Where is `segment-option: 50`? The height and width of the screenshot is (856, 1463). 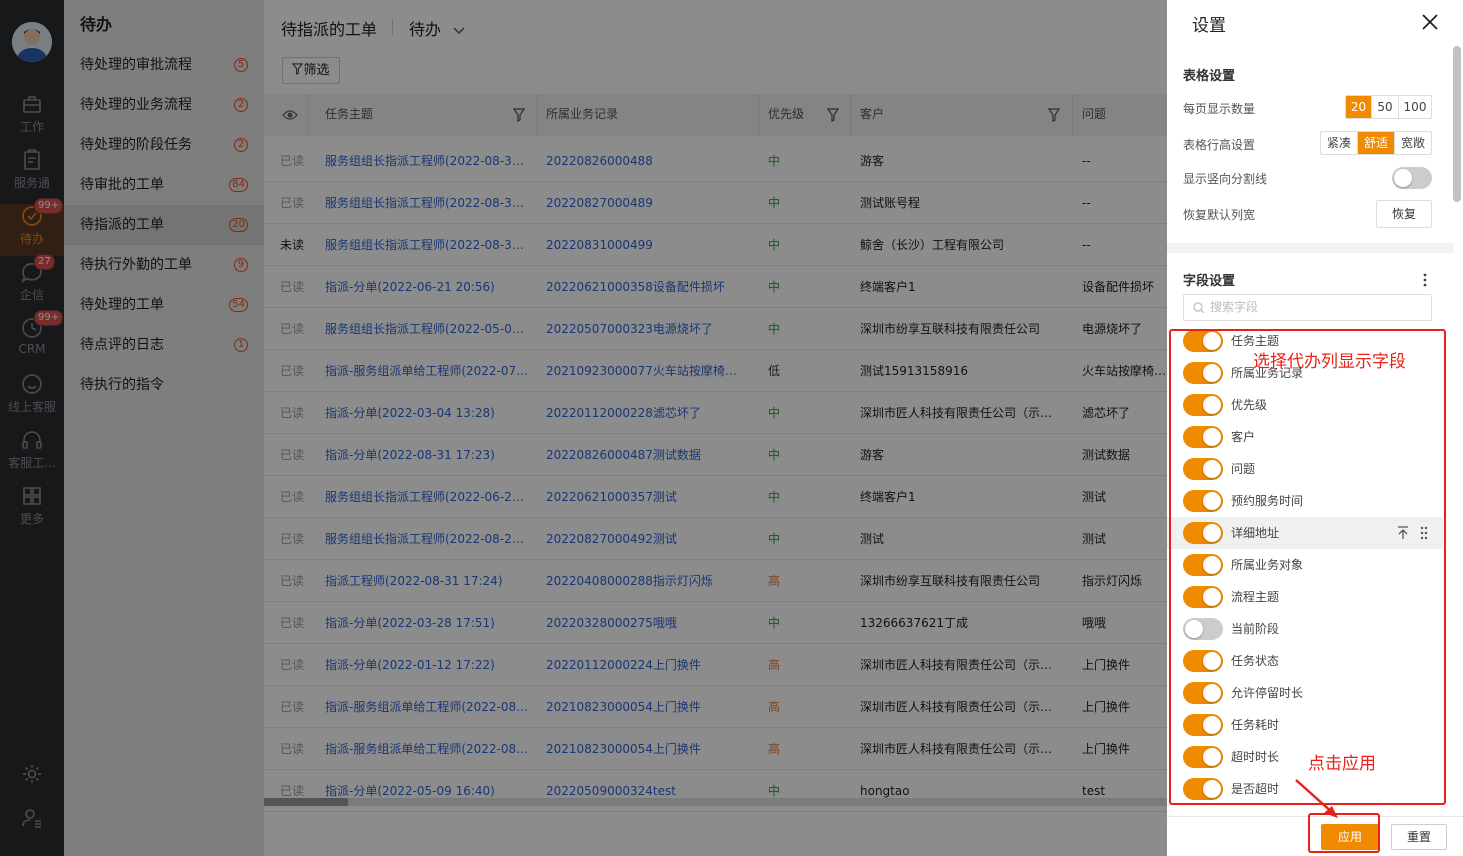 segment-option: 50 is located at coordinates (1385, 107).